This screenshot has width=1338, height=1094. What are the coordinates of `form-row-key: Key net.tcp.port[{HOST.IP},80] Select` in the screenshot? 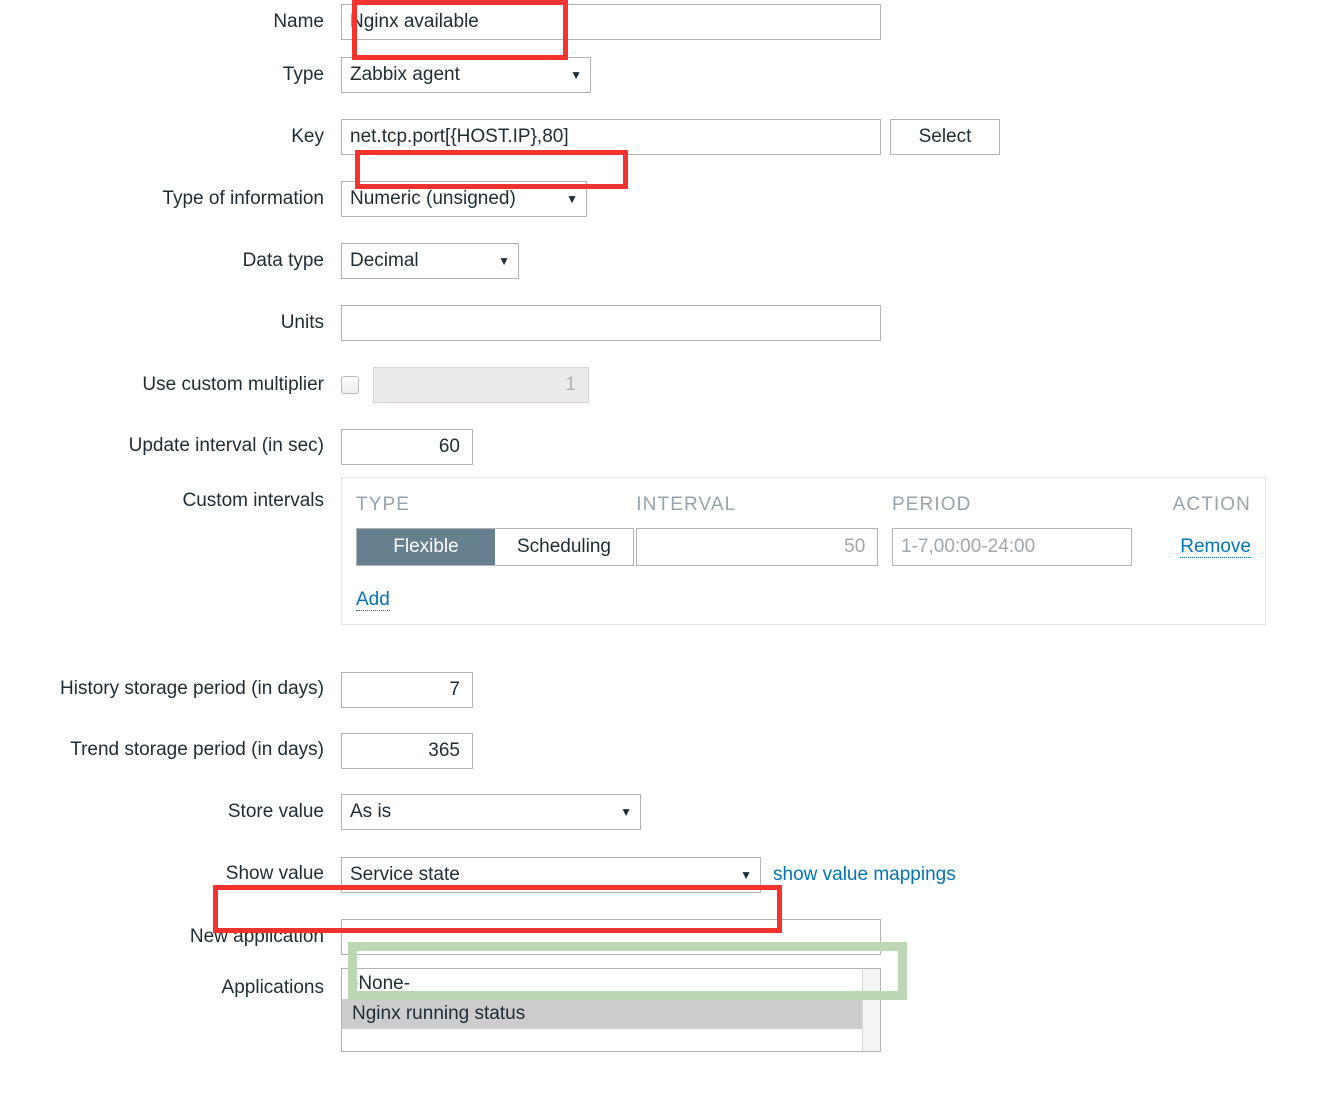 It's located at (669, 137).